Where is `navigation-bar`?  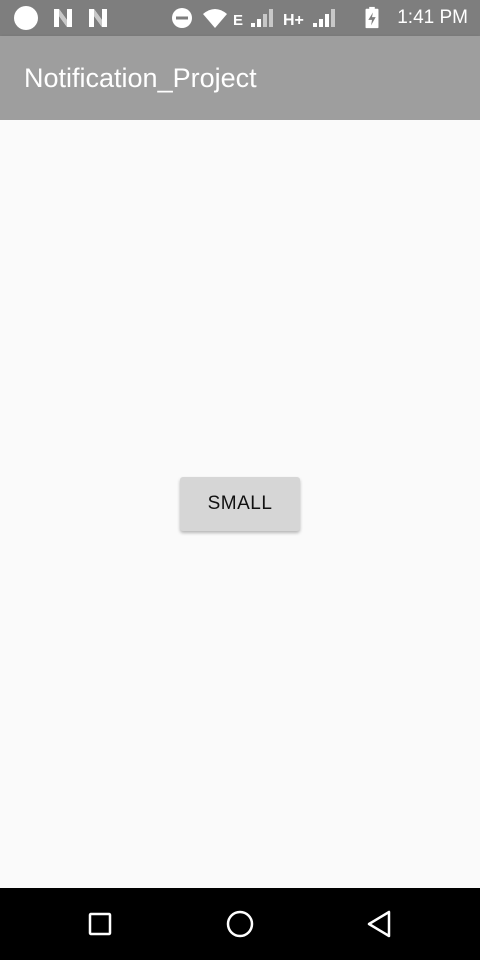
navigation-bar is located at coordinates (240, 924).